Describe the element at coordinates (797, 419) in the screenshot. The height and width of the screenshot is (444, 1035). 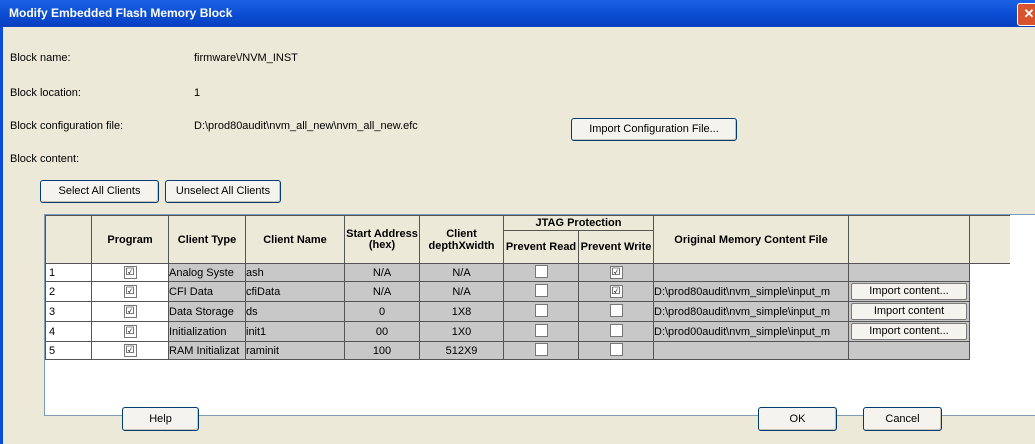
I see `ok-button: OK` at that location.